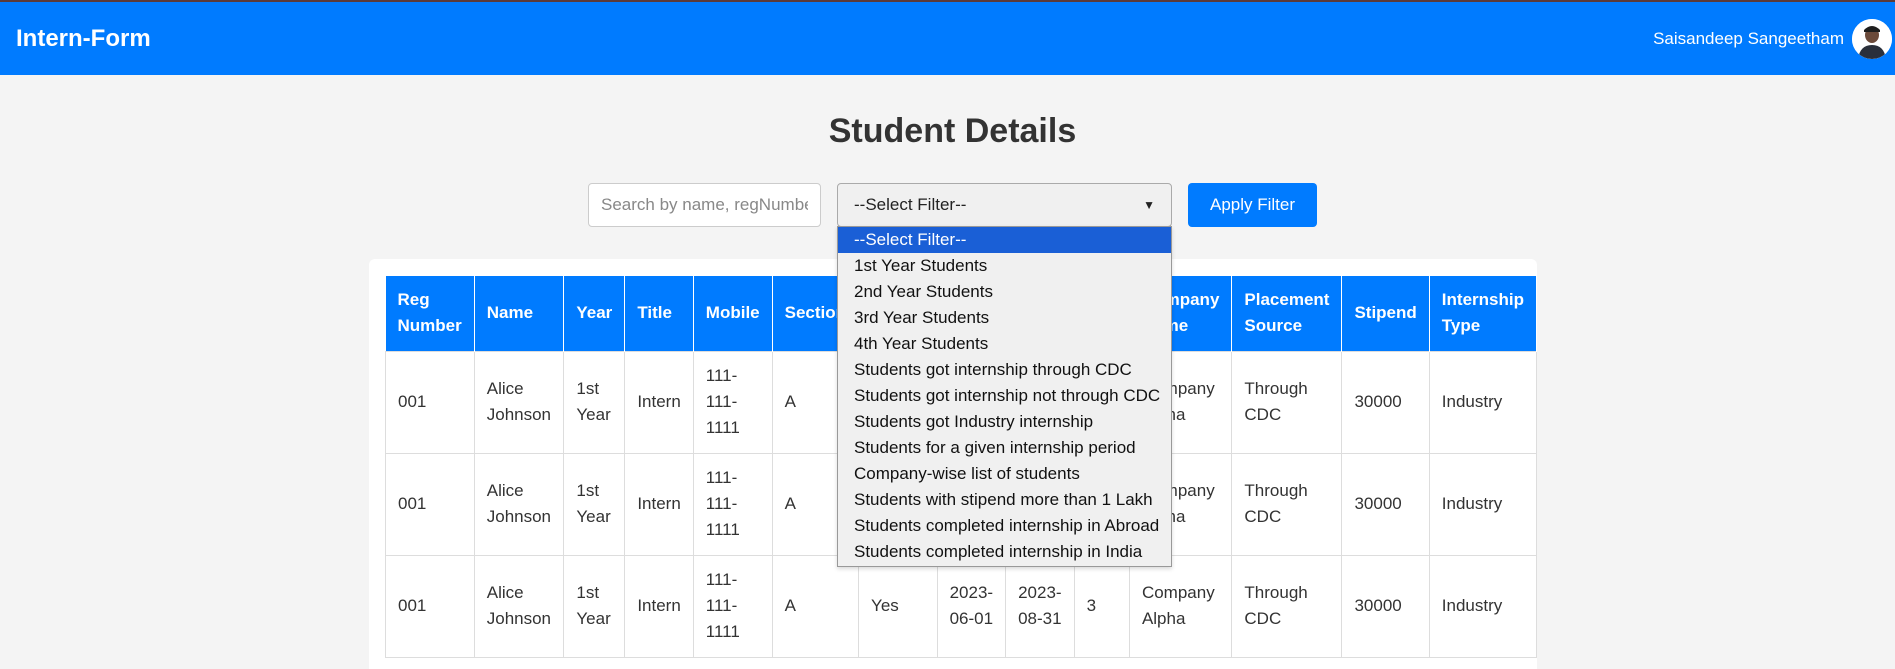  What do you see at coordinates (519, 313) in the screenshot?
I see `col-header-name: Name` at bounding box center [519, 313].